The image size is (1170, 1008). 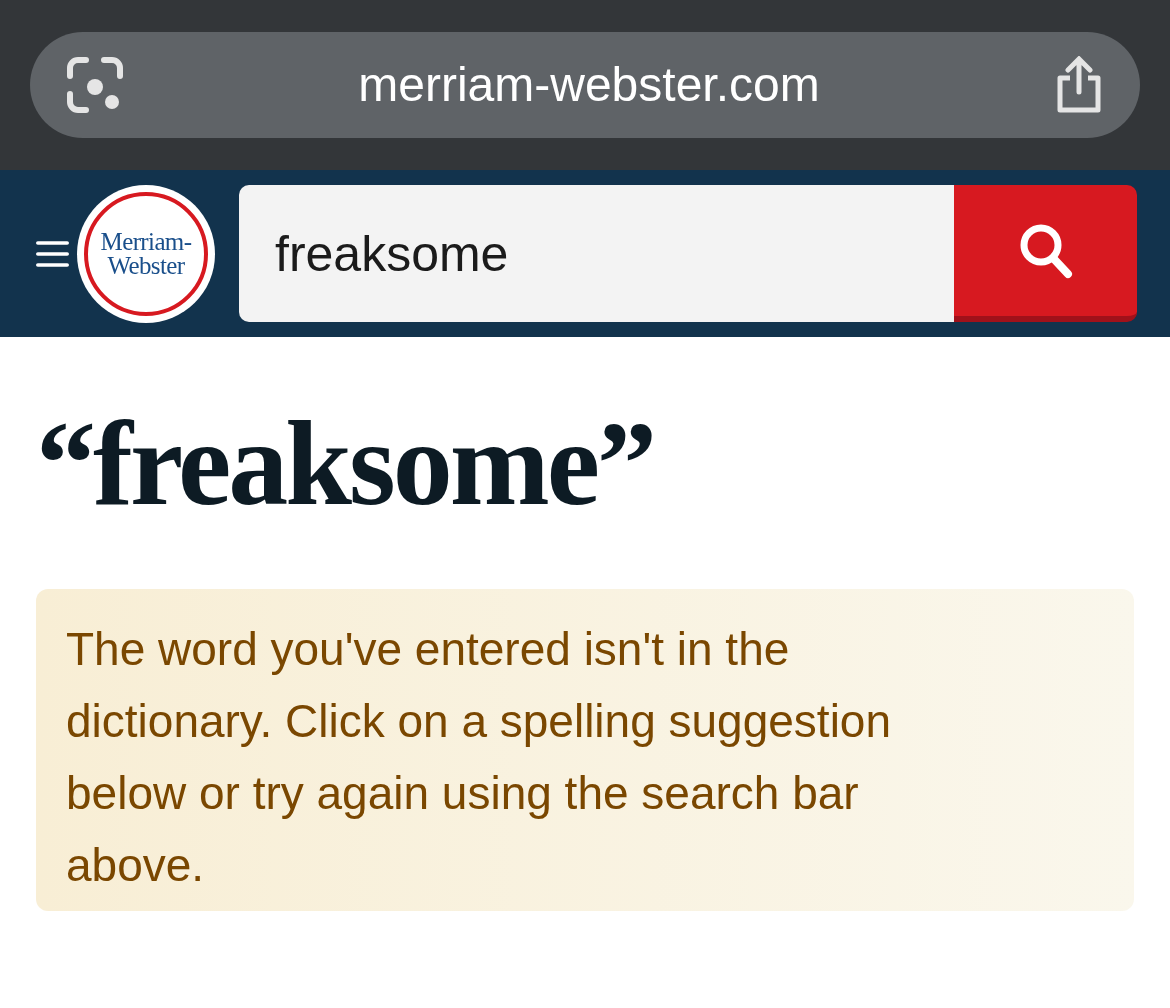 What do you see at coordinates (1045, 253) in the screenshot?
I see `search-button` at bounding box center [1045, 253].